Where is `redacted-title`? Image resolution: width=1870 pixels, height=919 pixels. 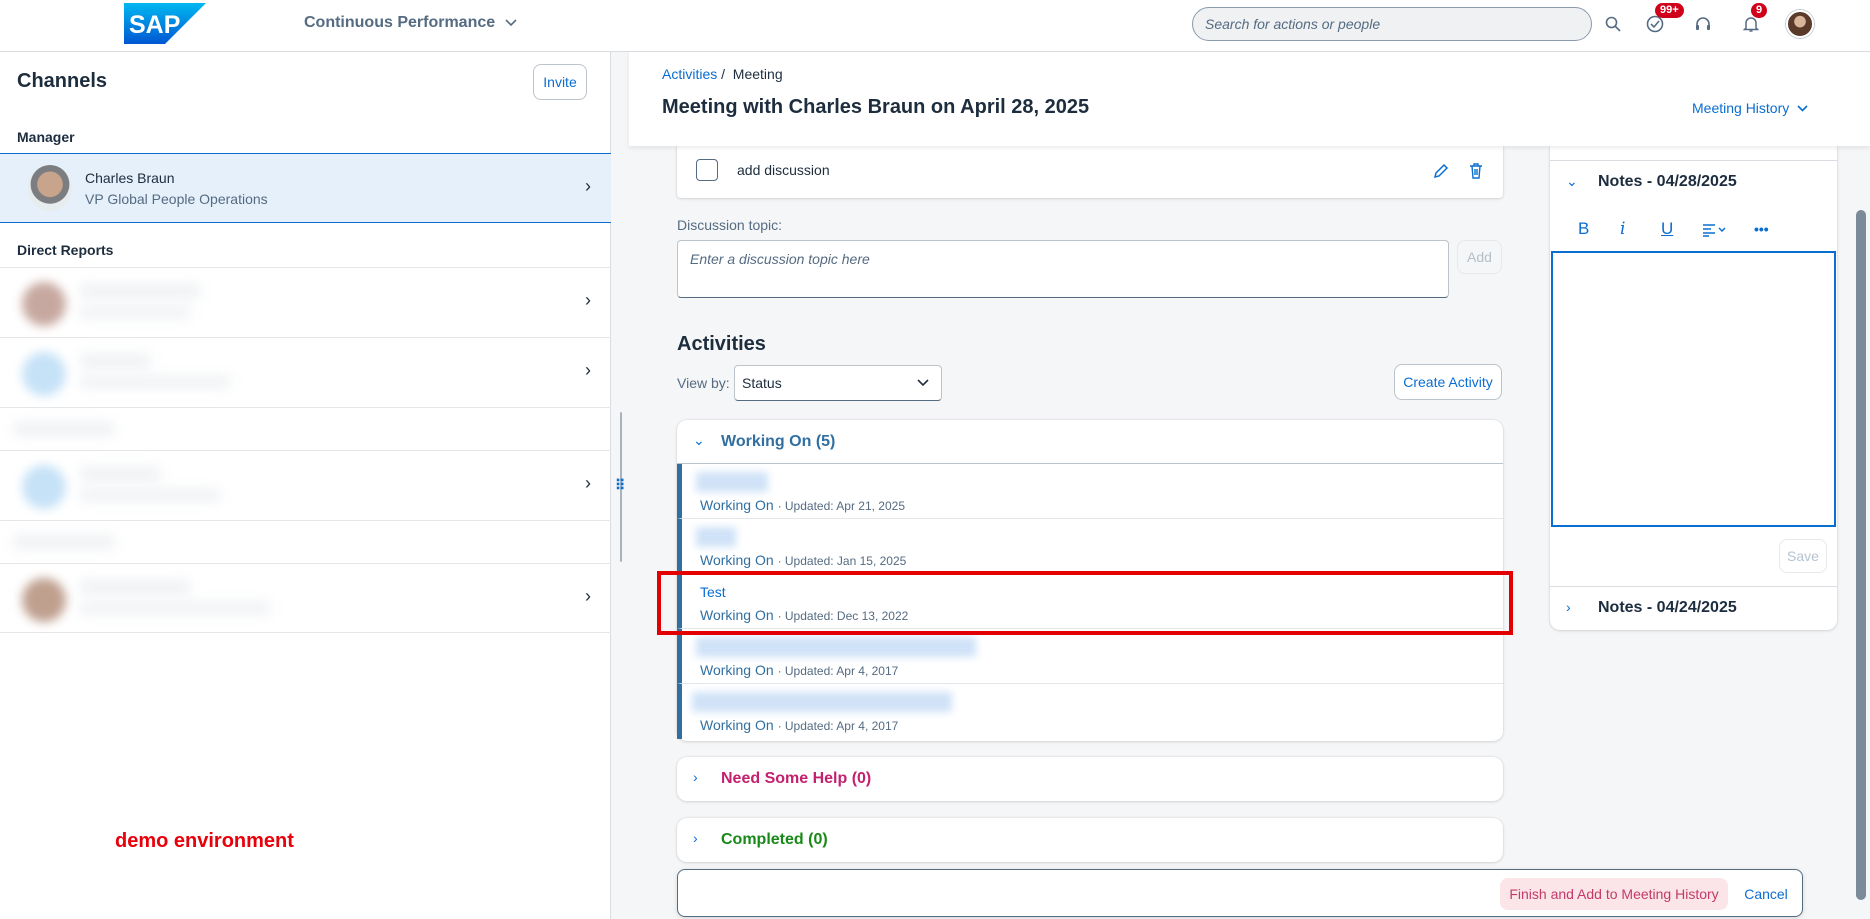 redacted-title is located at coordinates (836, 647).